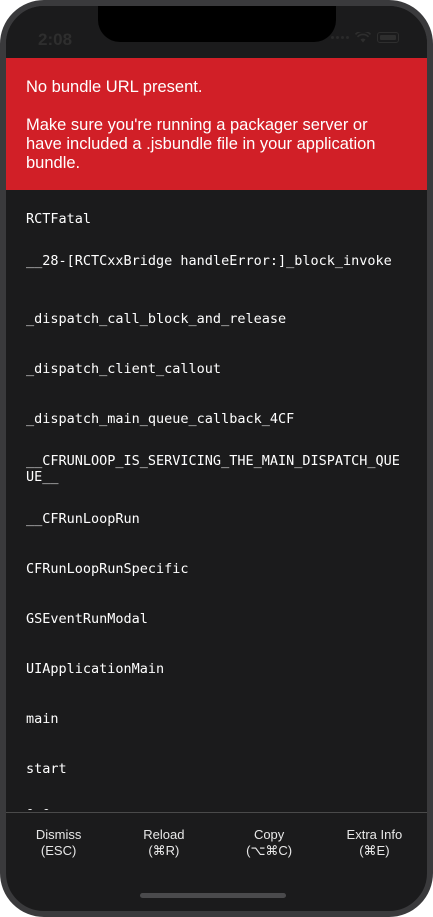 The height and width of the screenshot is (917, 433). I want to click on status-time: 2:08, so click(55, 39).